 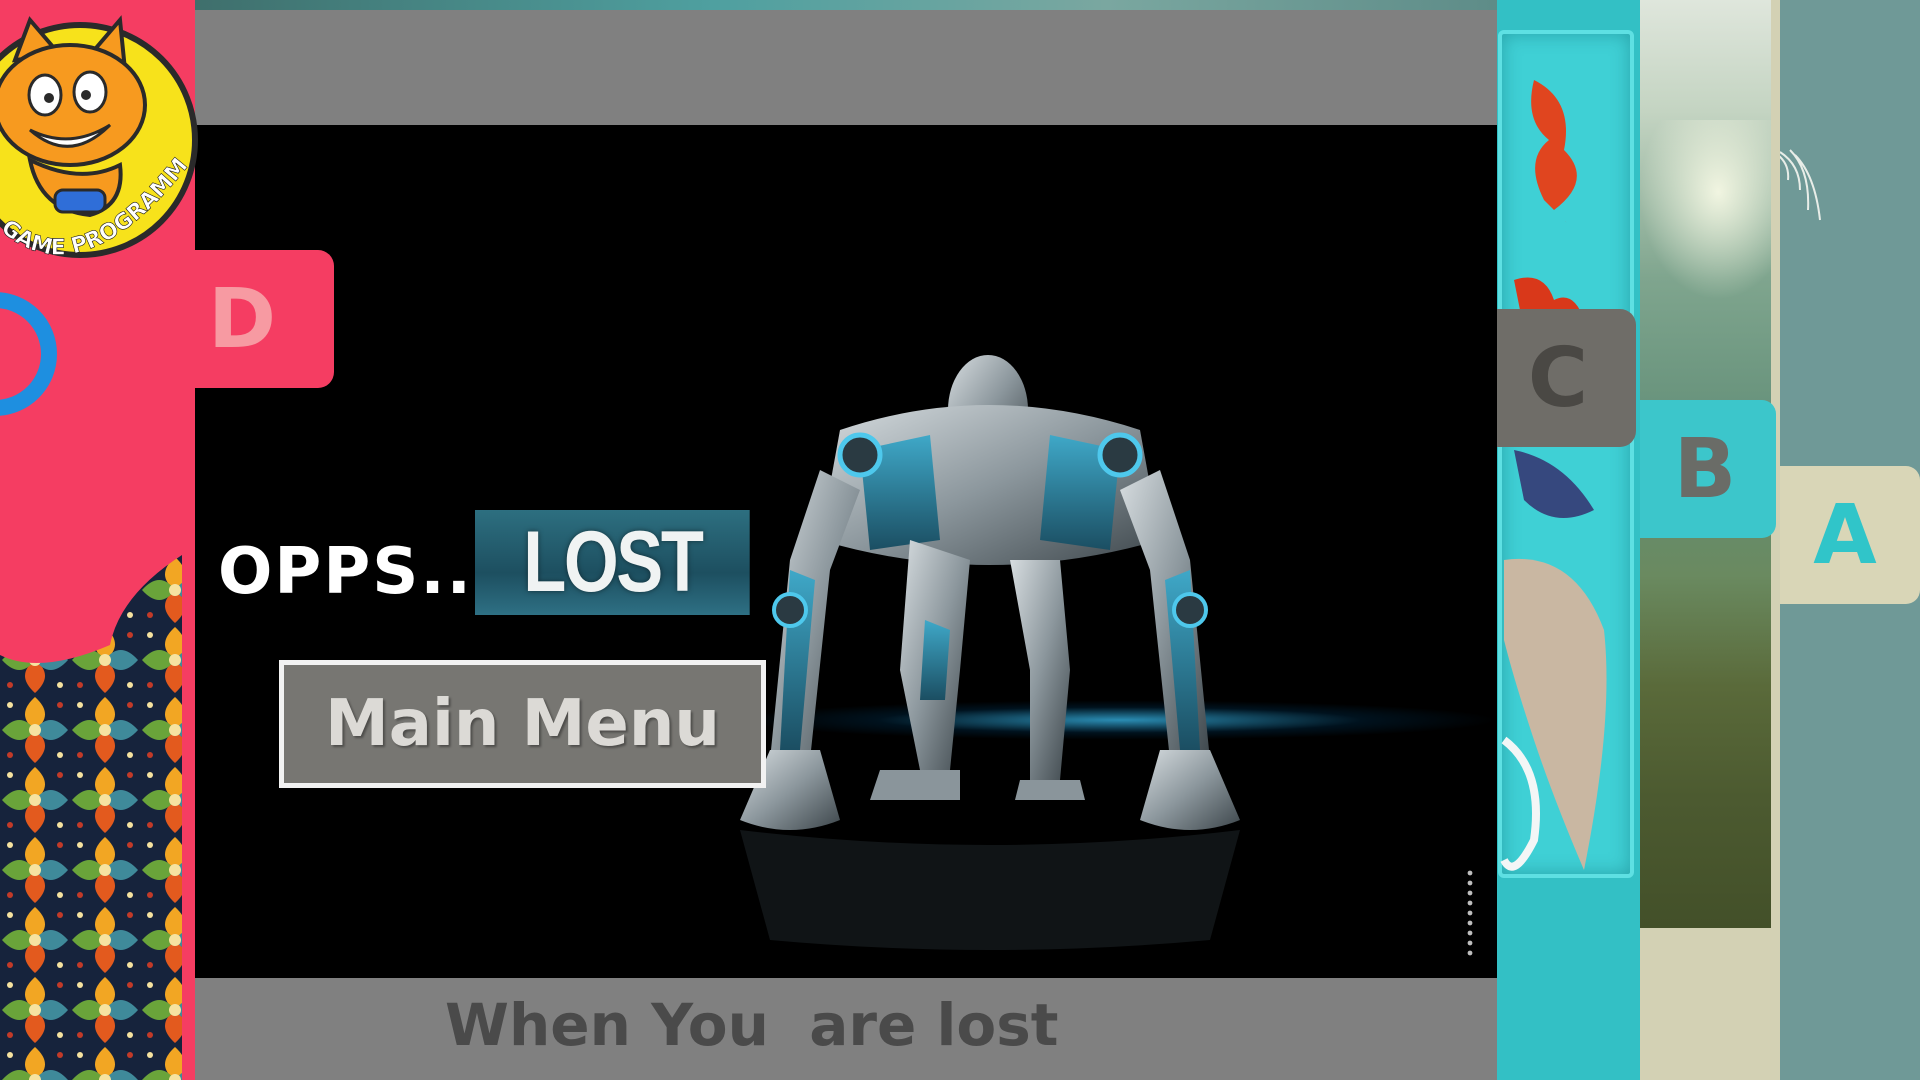 What do you see at coordinates (91, 817) in the screenshot?
I see `mandala-pattern-image` at bounding box center [91, 817].